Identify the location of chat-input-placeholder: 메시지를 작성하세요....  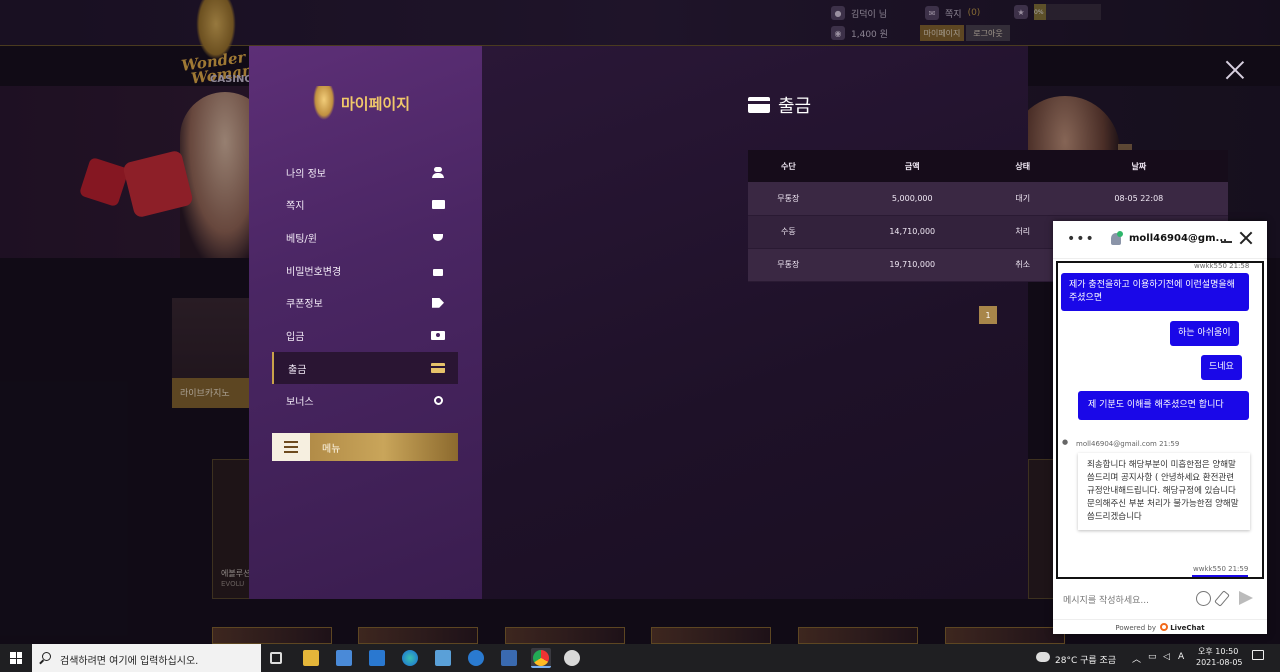
(1106, 601).